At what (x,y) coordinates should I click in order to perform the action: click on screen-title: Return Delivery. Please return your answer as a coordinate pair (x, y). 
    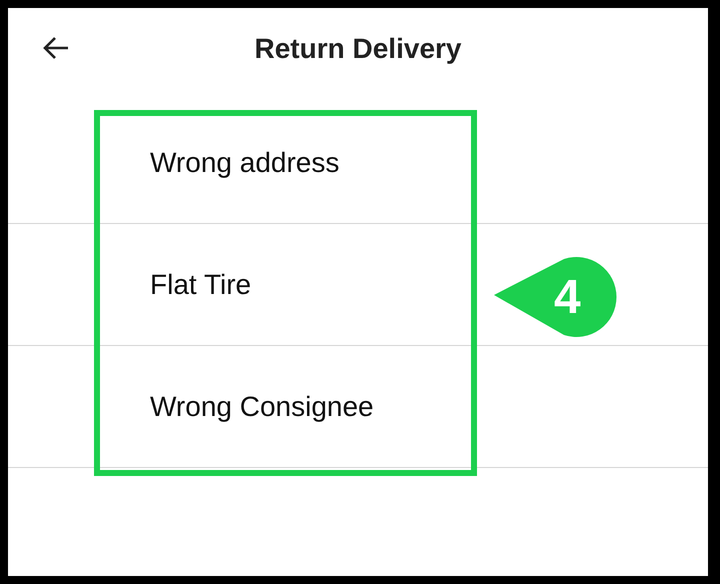
    Looking at the image, I should click on (358, 49).